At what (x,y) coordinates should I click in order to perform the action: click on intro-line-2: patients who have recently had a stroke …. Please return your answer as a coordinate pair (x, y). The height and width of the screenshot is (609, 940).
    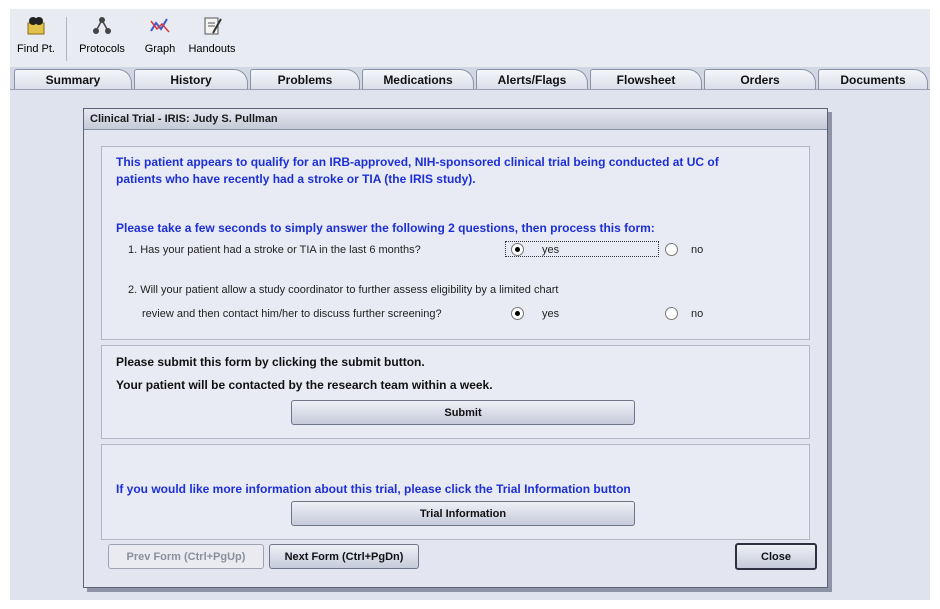
    Looking at the image, I should click on (296, 179).